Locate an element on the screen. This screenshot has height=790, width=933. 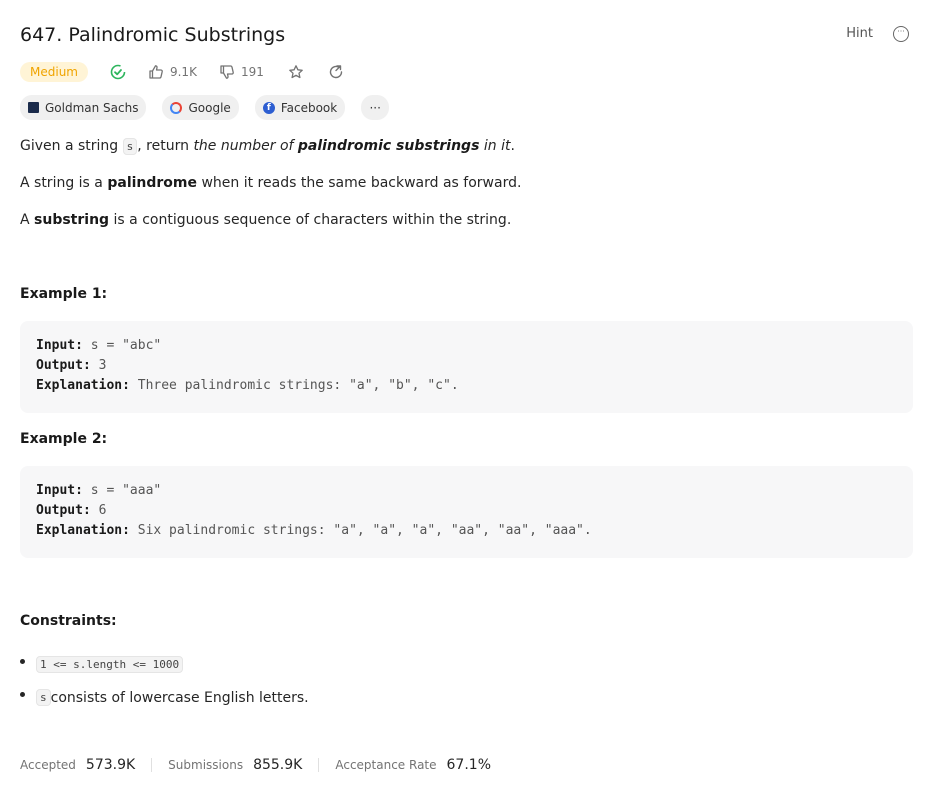
example-1-heading: Example 1: is located at coordinates (64, 294).